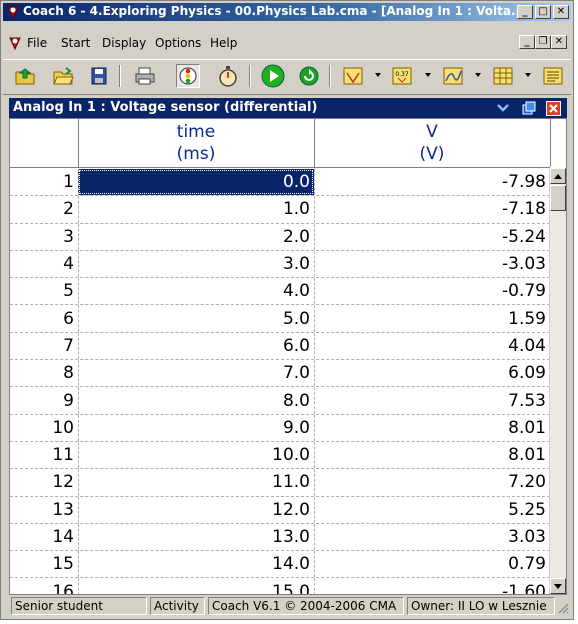  What do you see at coordinates (432, 291) in the screenshot?
I see `voltage-cell: -0.79` at bounding box center [432, 291].